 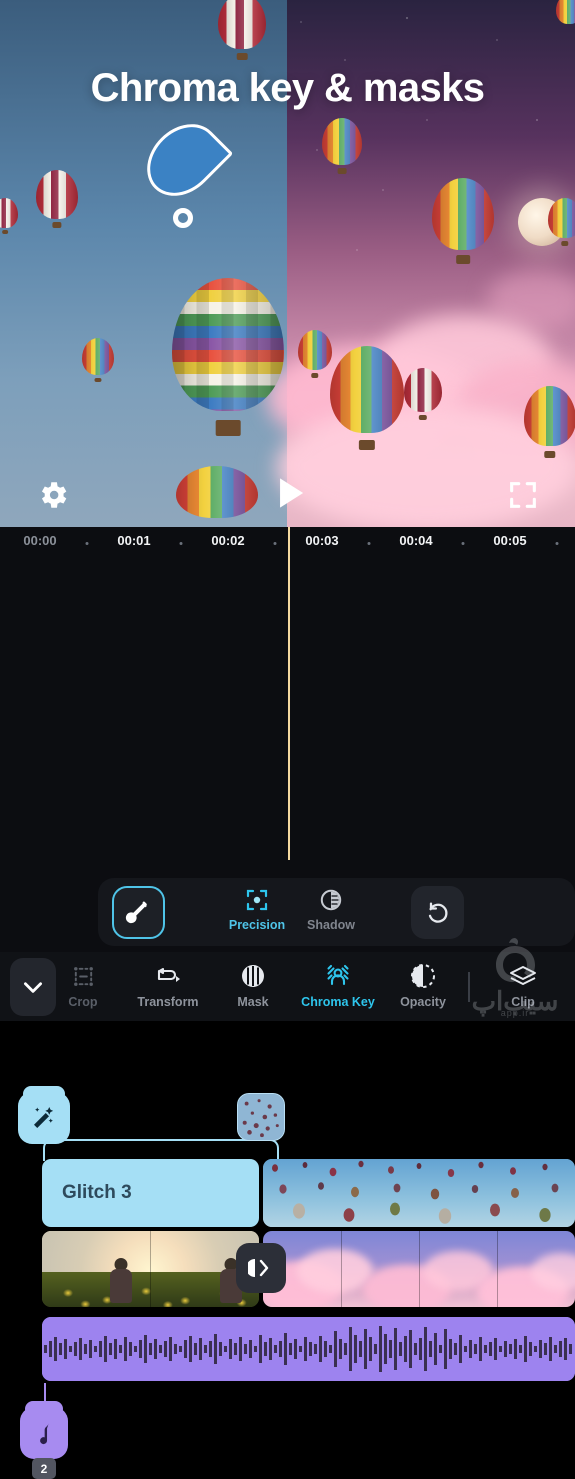 I want to click on ruler-tick-label: 00:05, so click(x=510, y=540).